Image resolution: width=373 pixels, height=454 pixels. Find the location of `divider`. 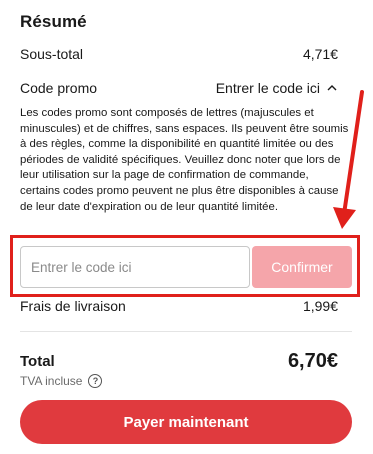

divider is located at coordinates (186, 331).